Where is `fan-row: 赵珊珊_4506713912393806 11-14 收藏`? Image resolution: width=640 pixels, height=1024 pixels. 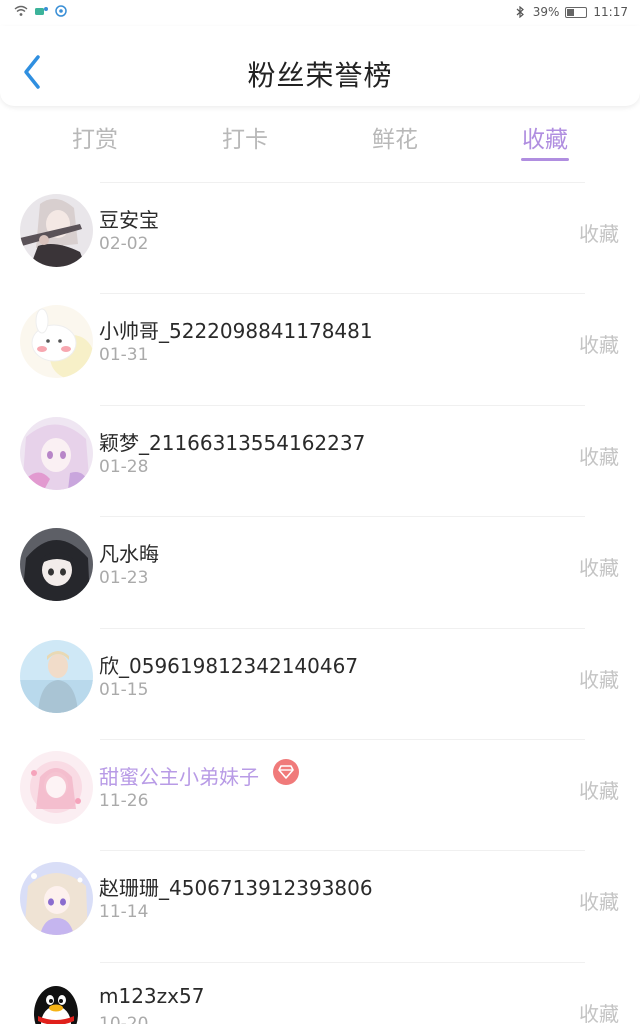 fan-row: 赵珊珊_4506713912393806 11-14 收藏 is located at coordinates (320, 901).